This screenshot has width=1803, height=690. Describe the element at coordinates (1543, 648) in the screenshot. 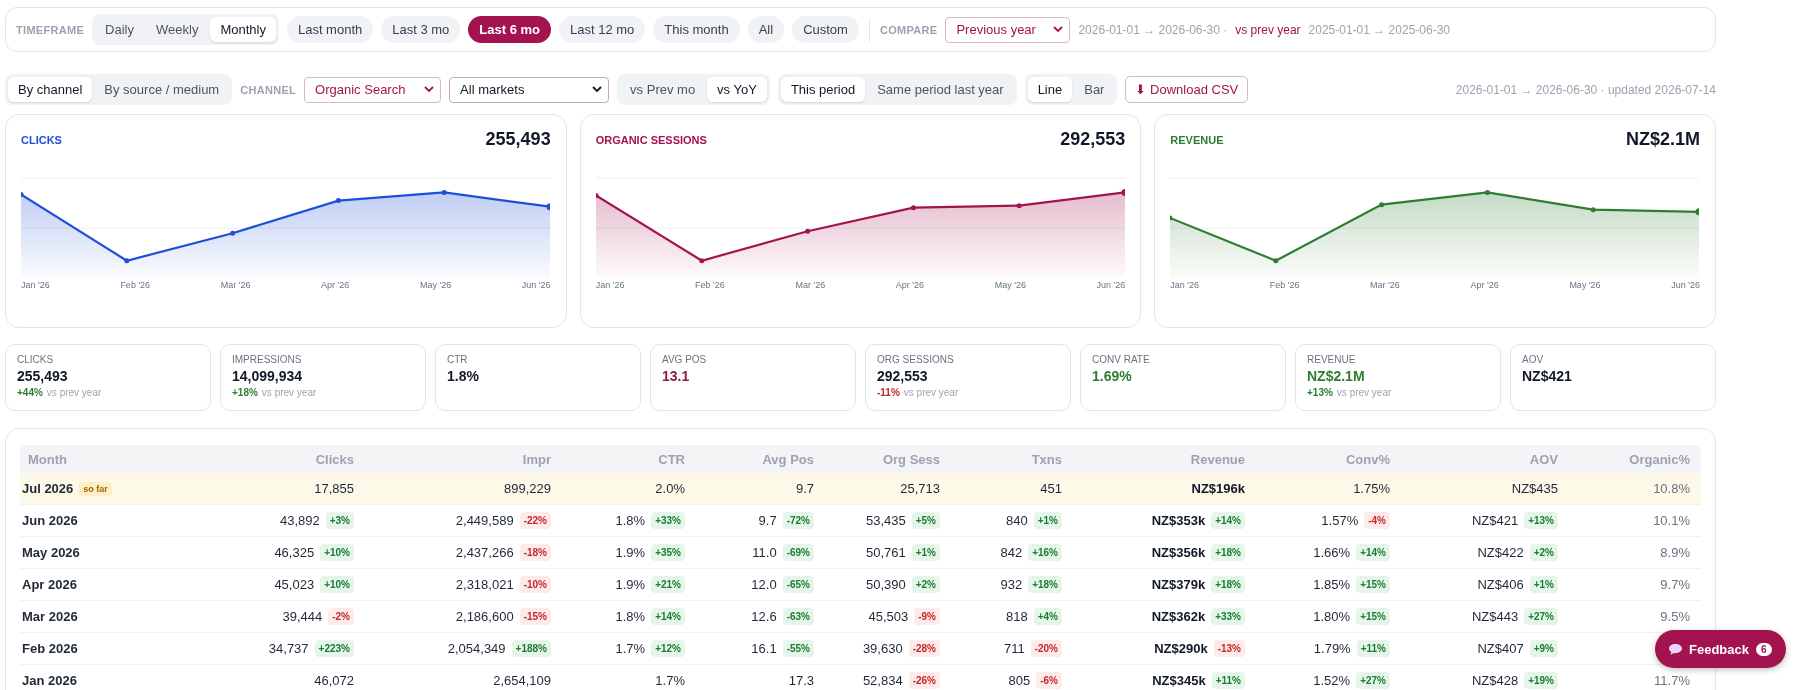

I see `change-tag: +9%` at that location.